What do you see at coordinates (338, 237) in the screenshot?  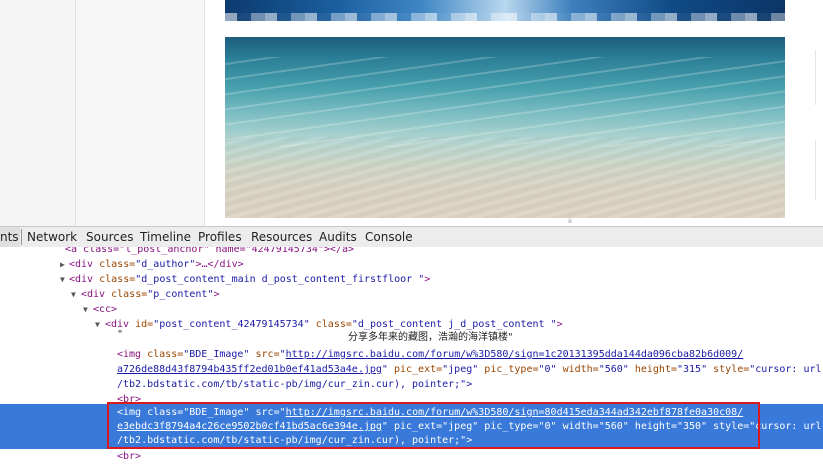 I see `tab-audits: Audits` at bounding box center [338, 237].